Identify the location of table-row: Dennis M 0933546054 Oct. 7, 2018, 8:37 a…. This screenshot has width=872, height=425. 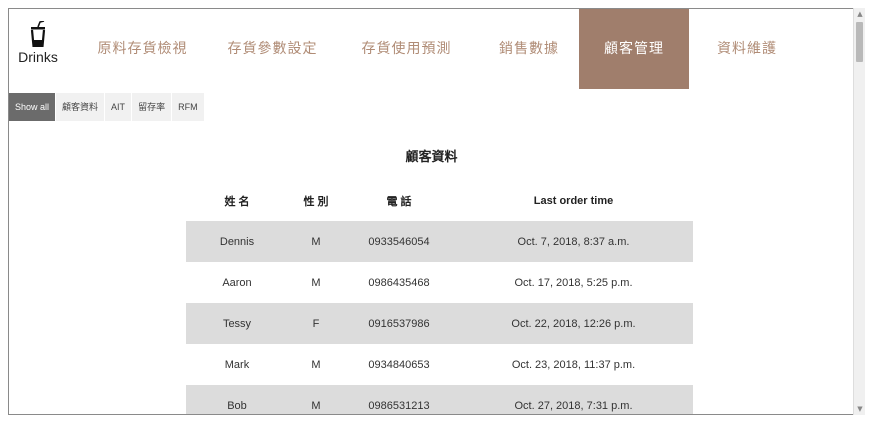
(439, 241).